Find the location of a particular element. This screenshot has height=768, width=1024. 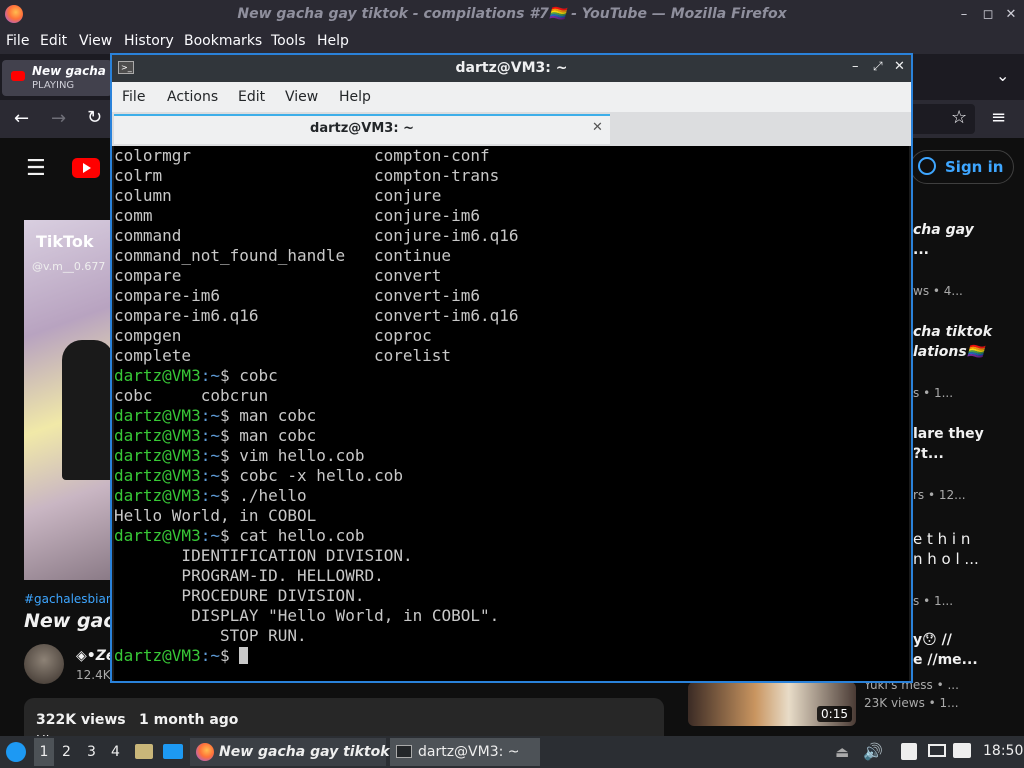

term-menu-file: File is located at coordinates (133, 97).